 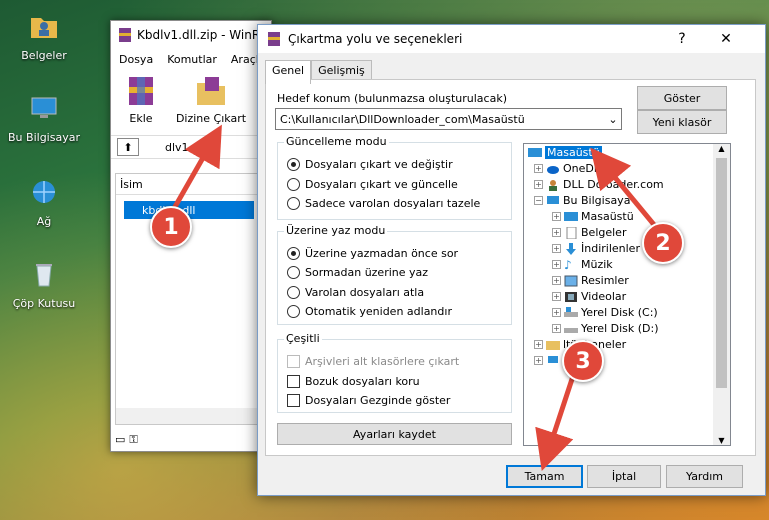 What do you see at coordinates (583, 361) in the screenshot?
I see `callout-step-3: 3` at bounding box center [583, 361].